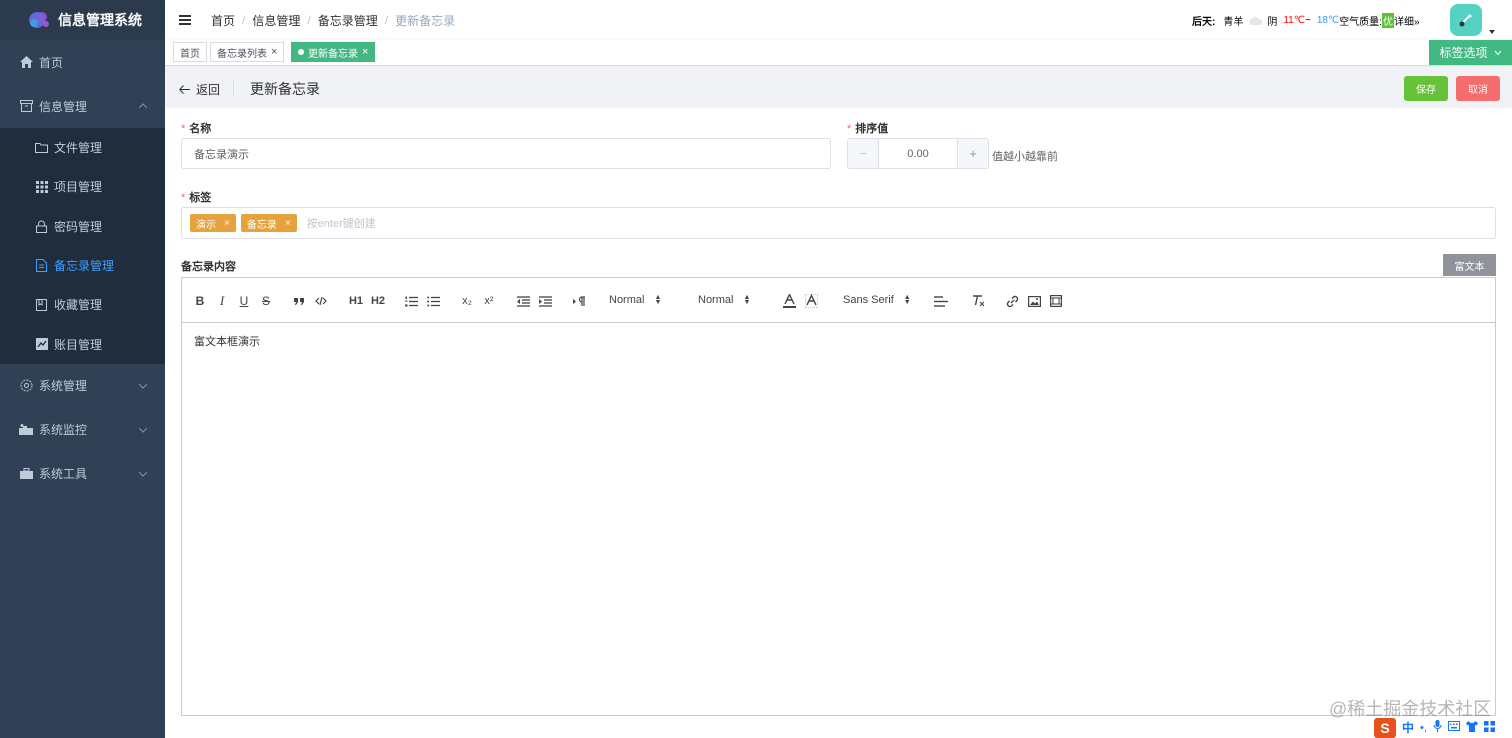 The height and width of the screenshot is (738, 1512). I want to click on indent-button, so click(545, 301).